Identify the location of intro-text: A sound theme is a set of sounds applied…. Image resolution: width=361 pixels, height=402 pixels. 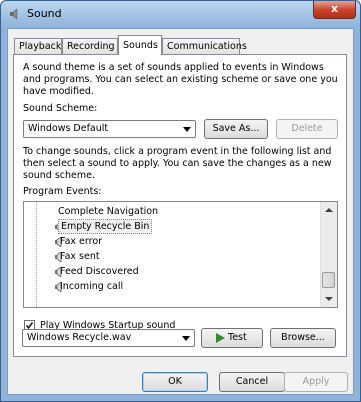
(180, 79).